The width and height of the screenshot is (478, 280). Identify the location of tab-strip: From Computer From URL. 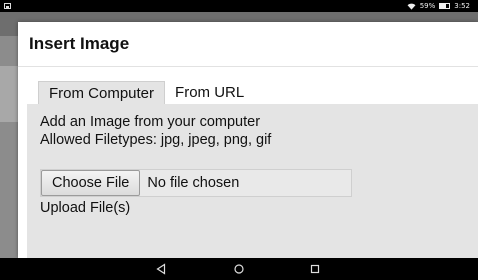
(146, 92).